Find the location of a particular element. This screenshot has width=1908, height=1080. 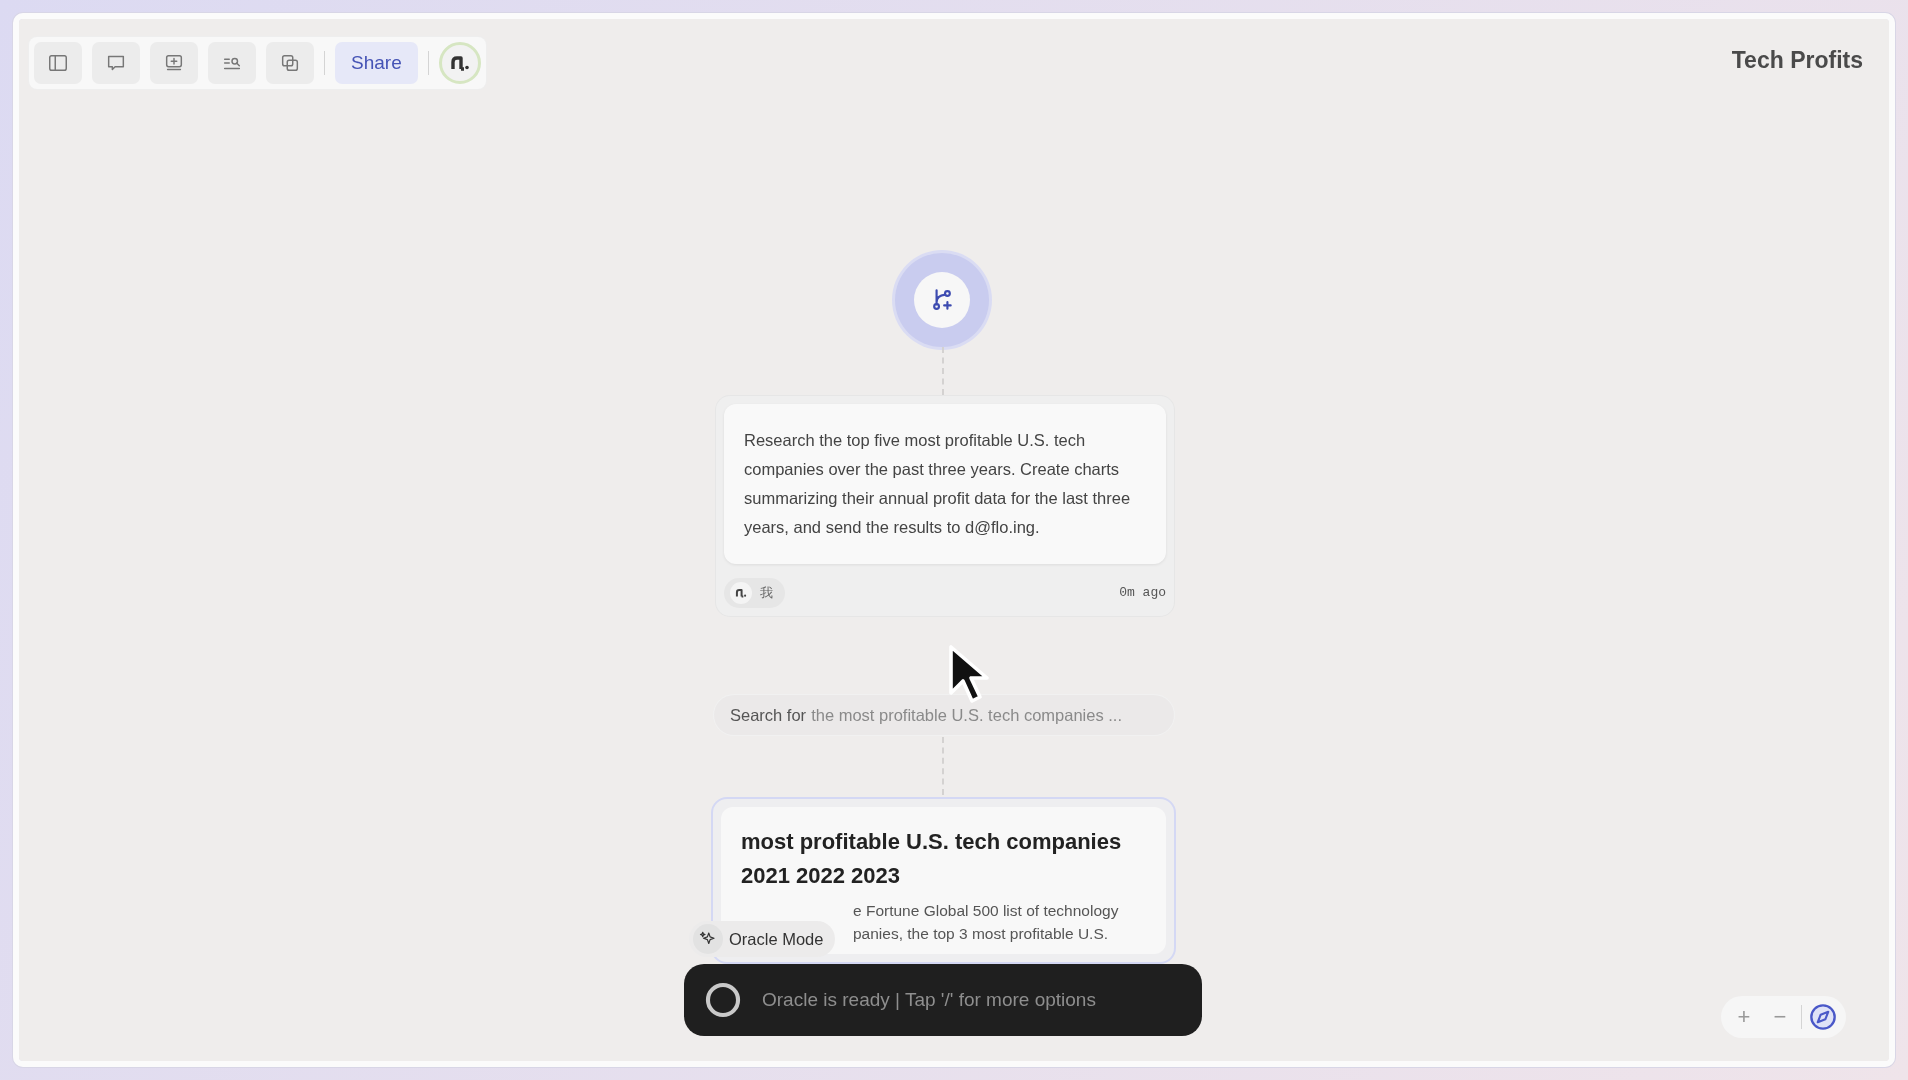

copy-icon is located at coordinates (290, 63).